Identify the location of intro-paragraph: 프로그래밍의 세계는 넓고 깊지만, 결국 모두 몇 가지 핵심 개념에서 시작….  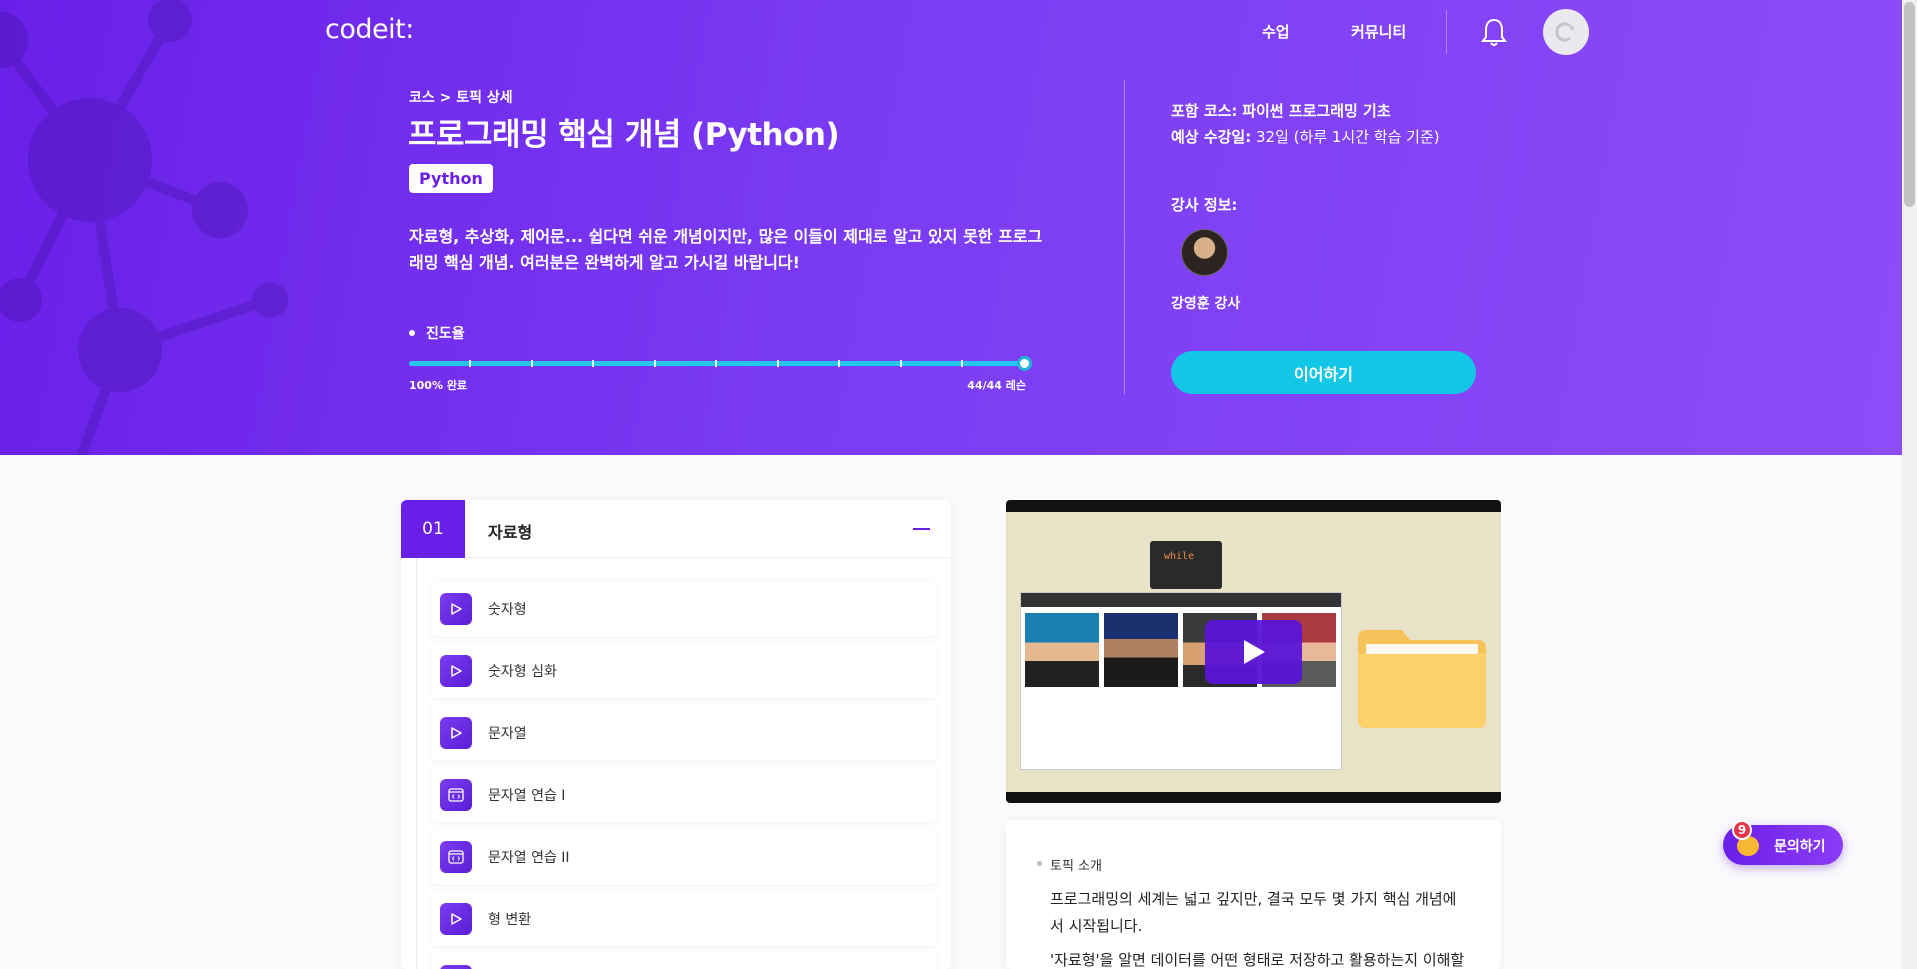
(1253, 912).